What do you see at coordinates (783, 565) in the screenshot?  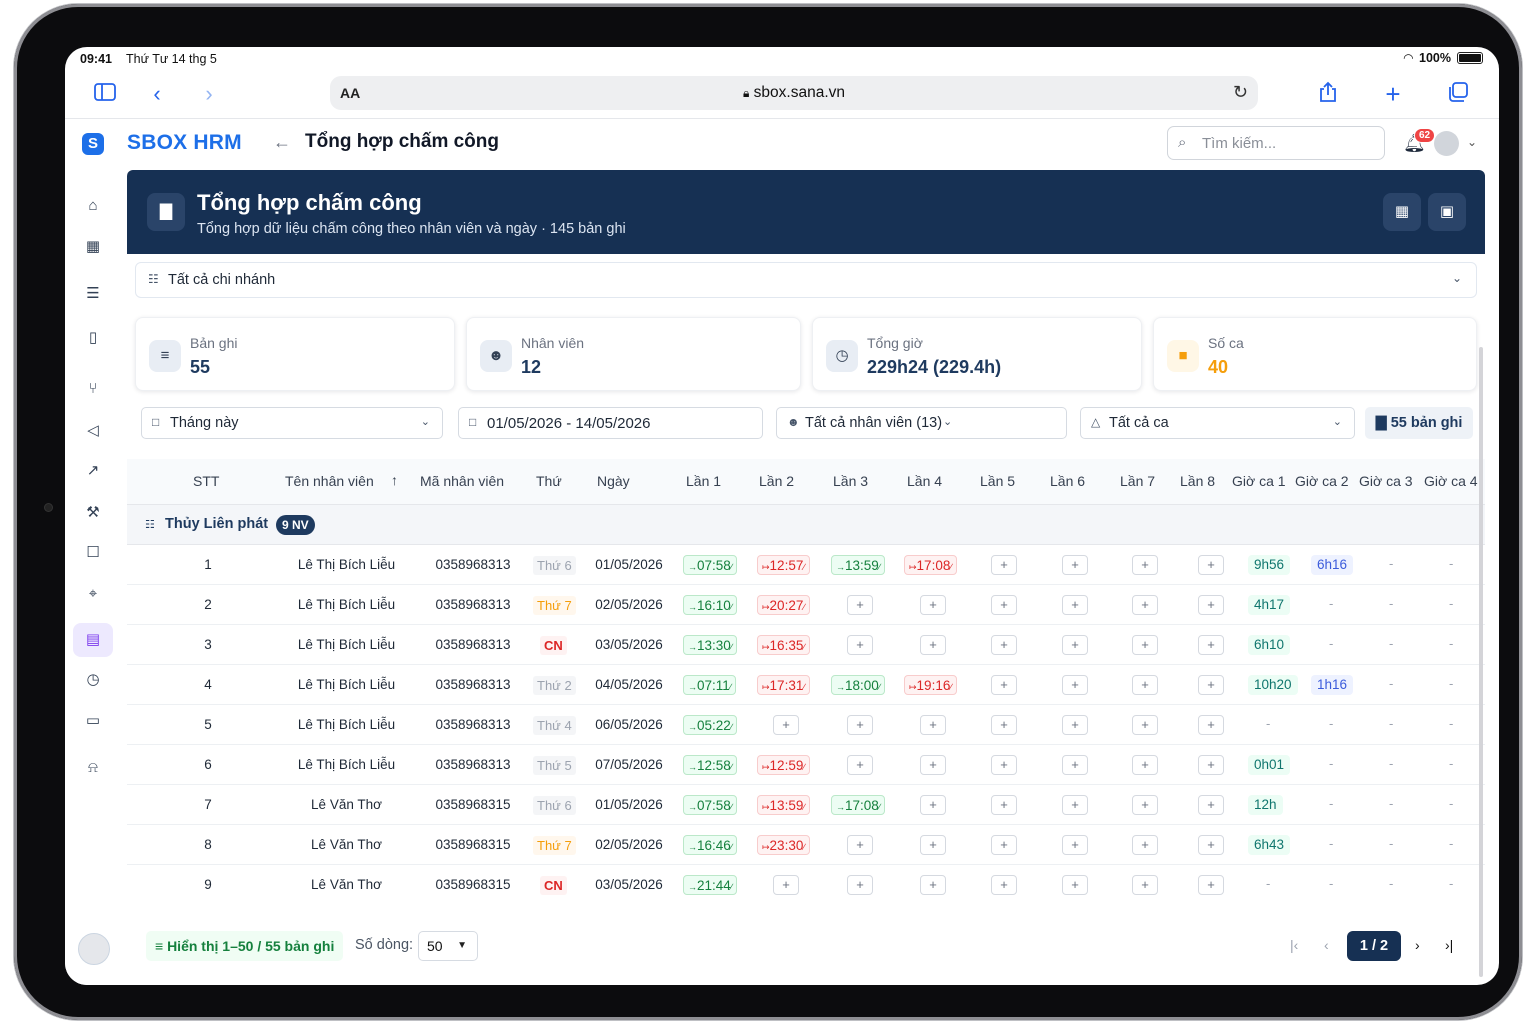 I see `check-out-time: ↦12:57∕` at bounding box center [783, 565].